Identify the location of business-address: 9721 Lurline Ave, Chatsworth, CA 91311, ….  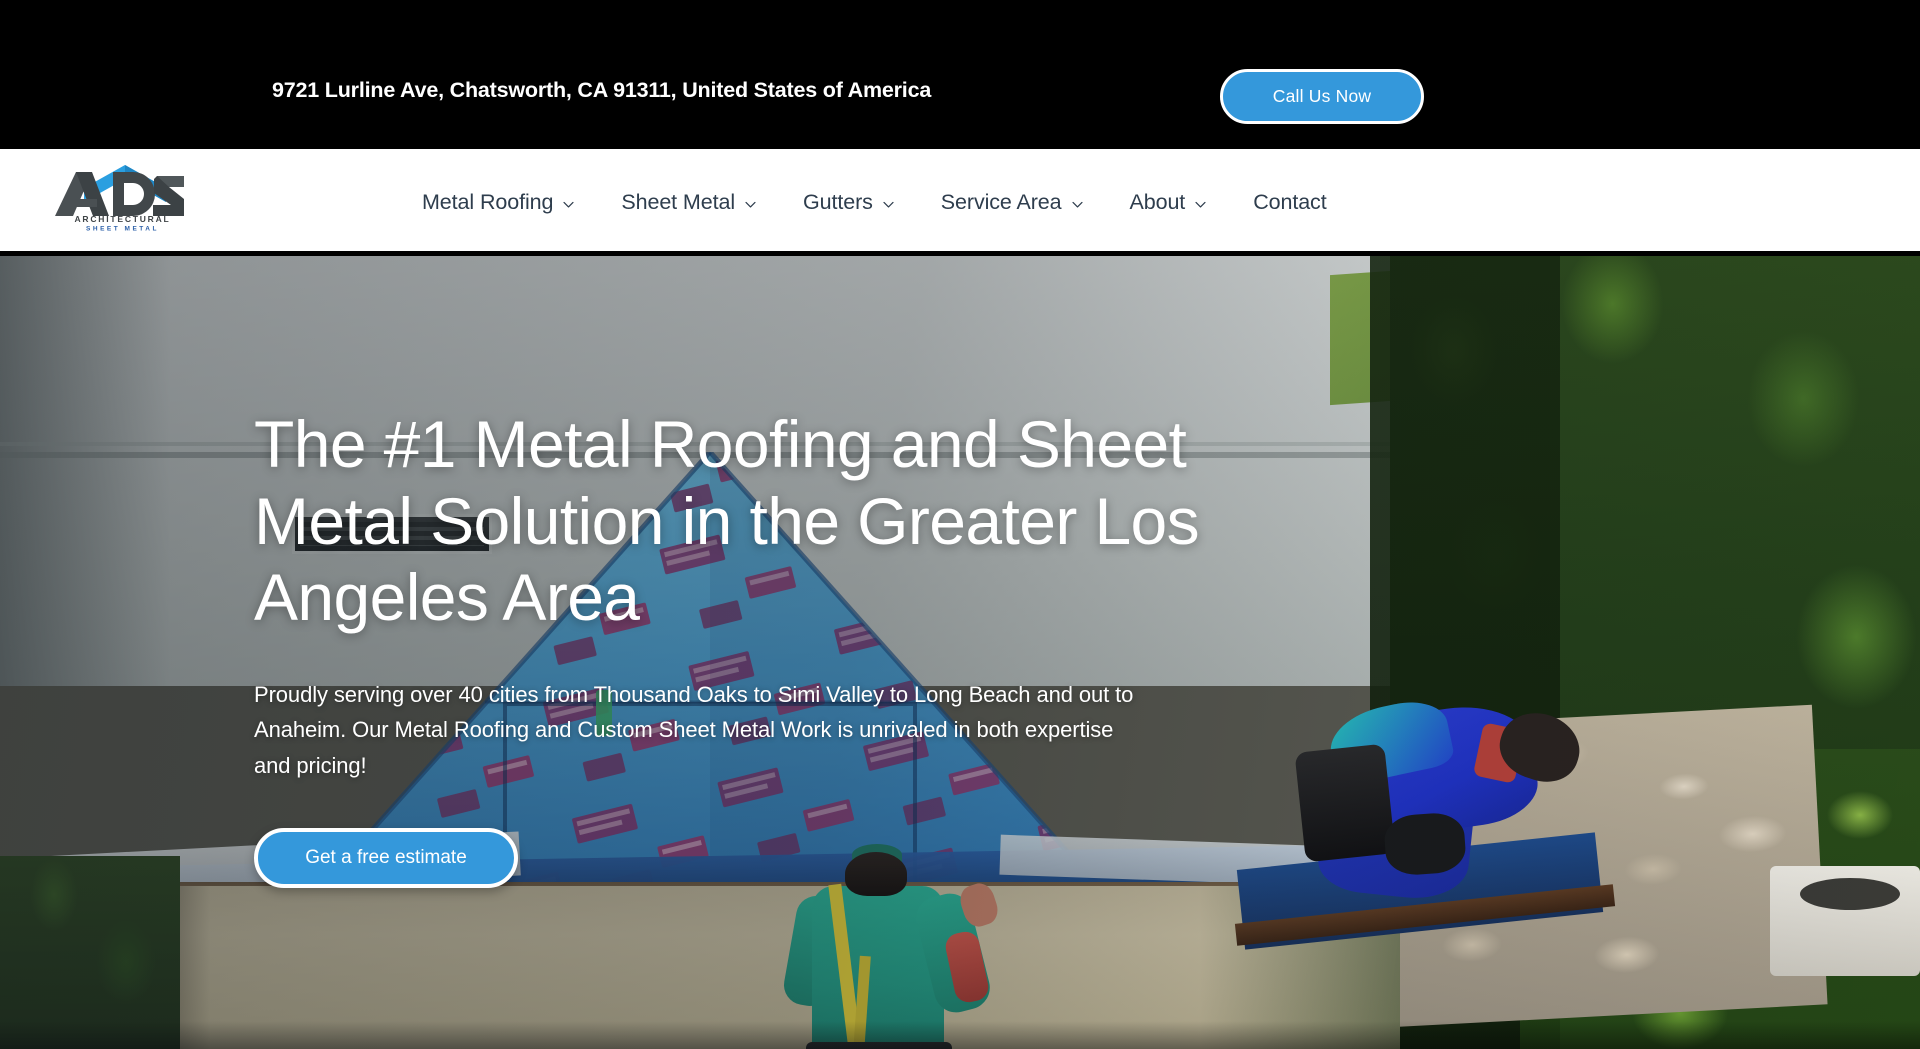
(602, 90).